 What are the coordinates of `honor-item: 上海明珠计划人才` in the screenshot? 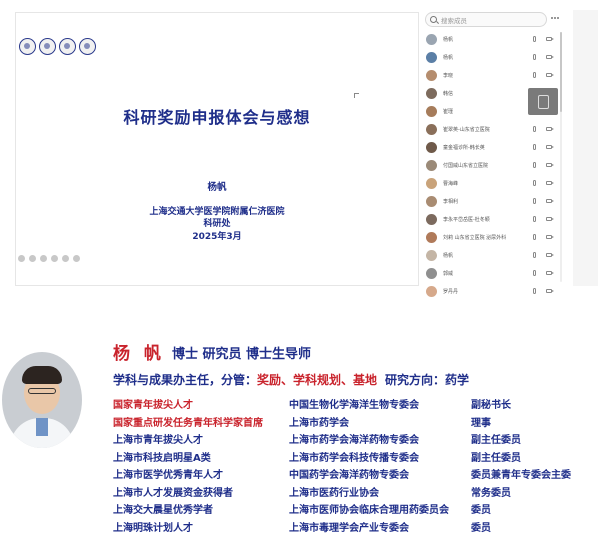 It's located at (153, 528).